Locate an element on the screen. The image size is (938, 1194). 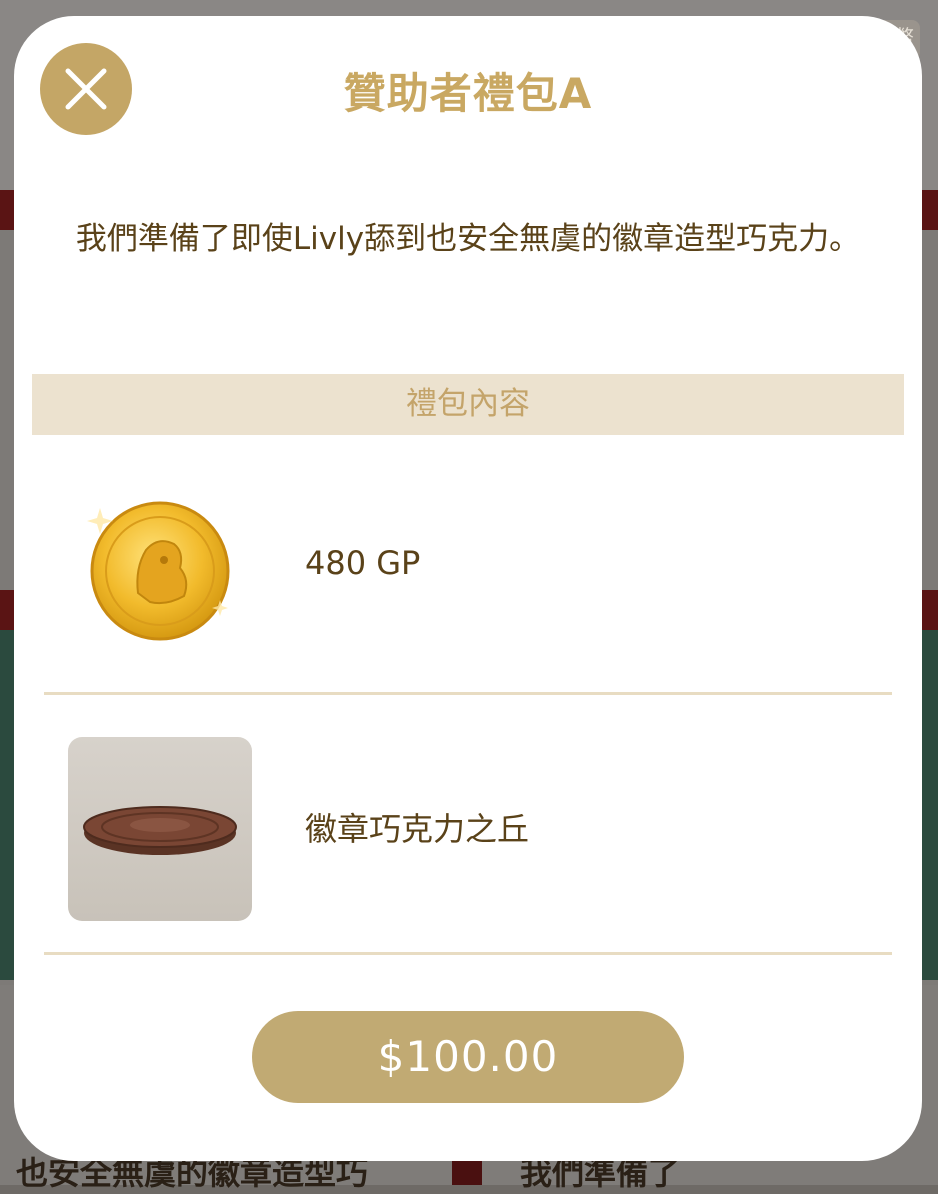
item-label-chocolate: 徽章巧克力之丘 is located at coordinates (417, 829).